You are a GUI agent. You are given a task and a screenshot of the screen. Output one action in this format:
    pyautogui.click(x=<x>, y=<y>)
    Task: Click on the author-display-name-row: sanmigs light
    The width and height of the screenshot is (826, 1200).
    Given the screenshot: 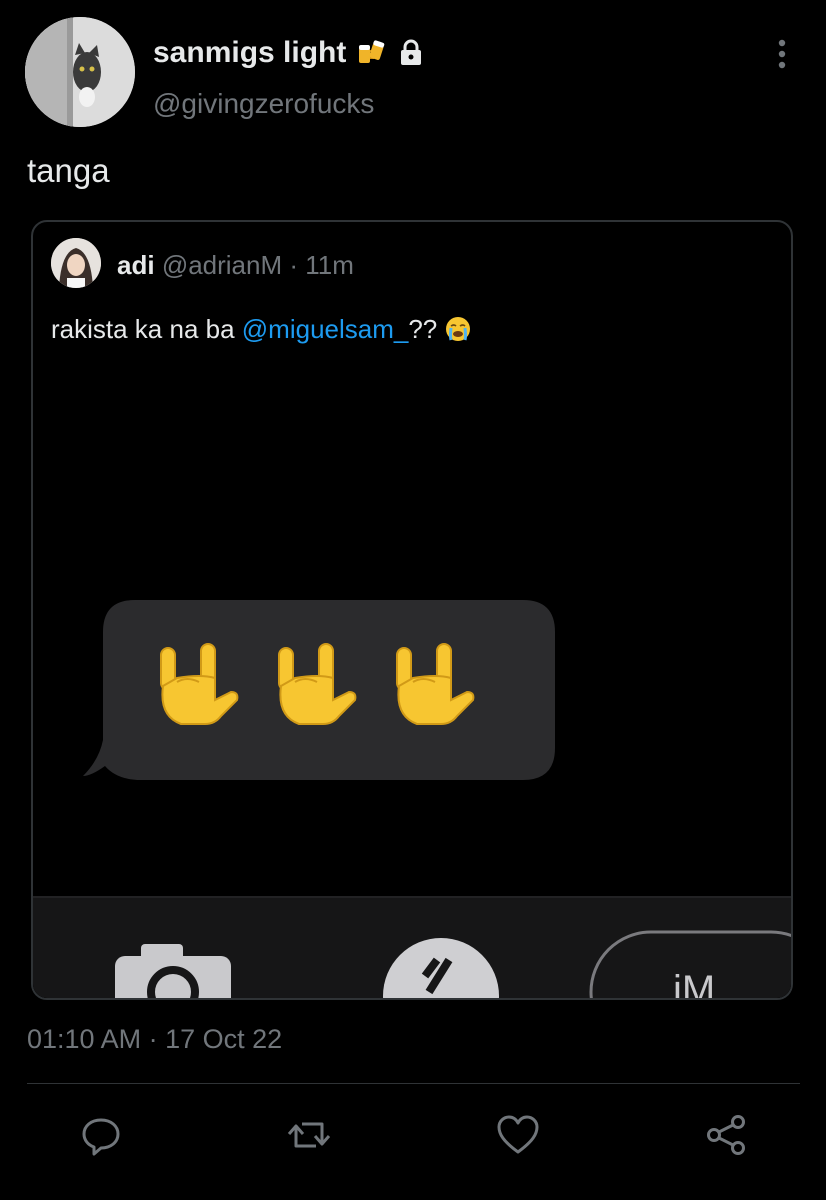 What is the action you would take?
    pyautogui.click(x=289, y=53)
    